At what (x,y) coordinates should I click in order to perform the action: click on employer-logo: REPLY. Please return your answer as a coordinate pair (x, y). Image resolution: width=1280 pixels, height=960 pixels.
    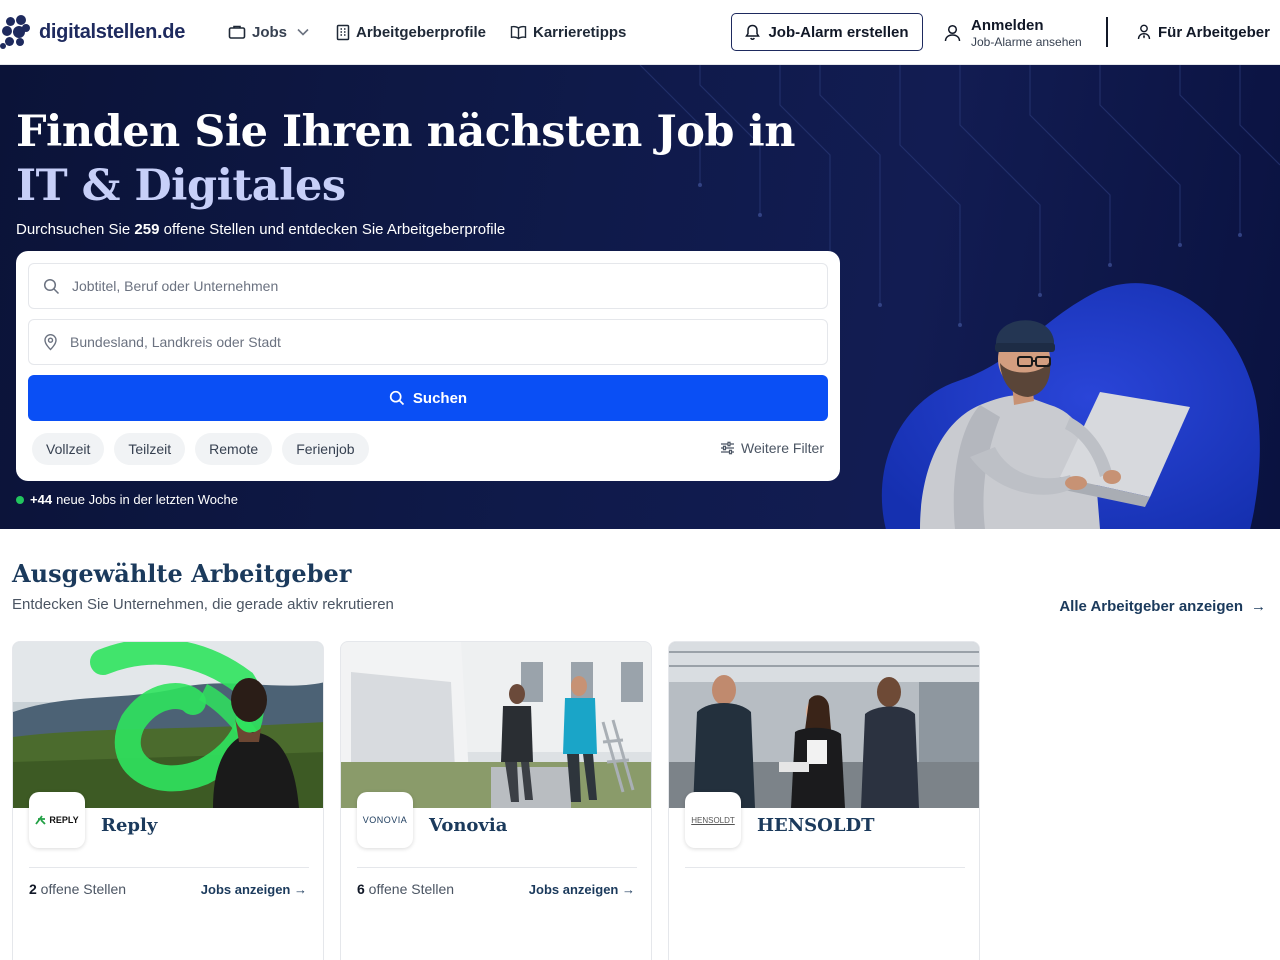
    Looking at the image, I should click on (57, 820).